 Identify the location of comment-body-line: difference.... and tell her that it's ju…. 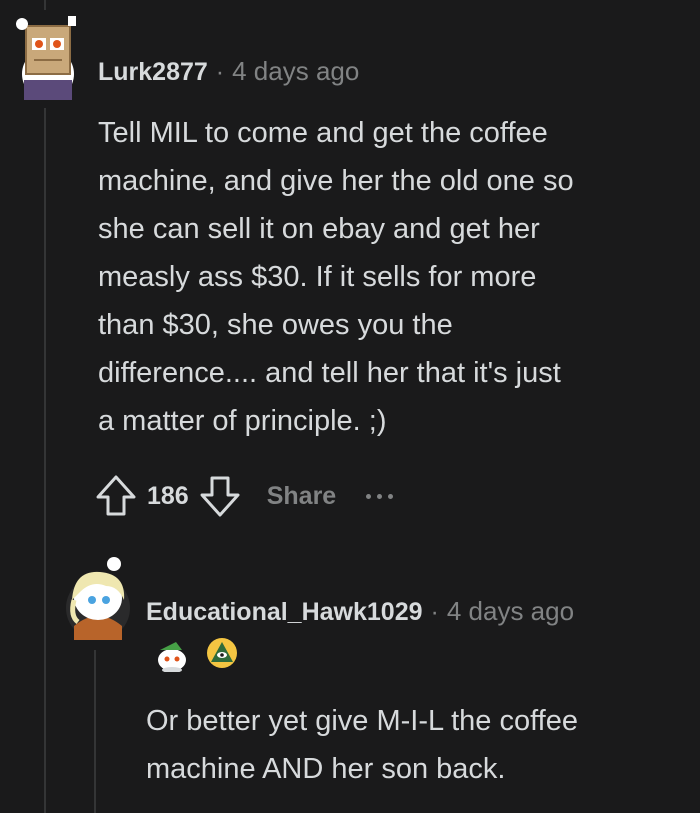
(329, 373).